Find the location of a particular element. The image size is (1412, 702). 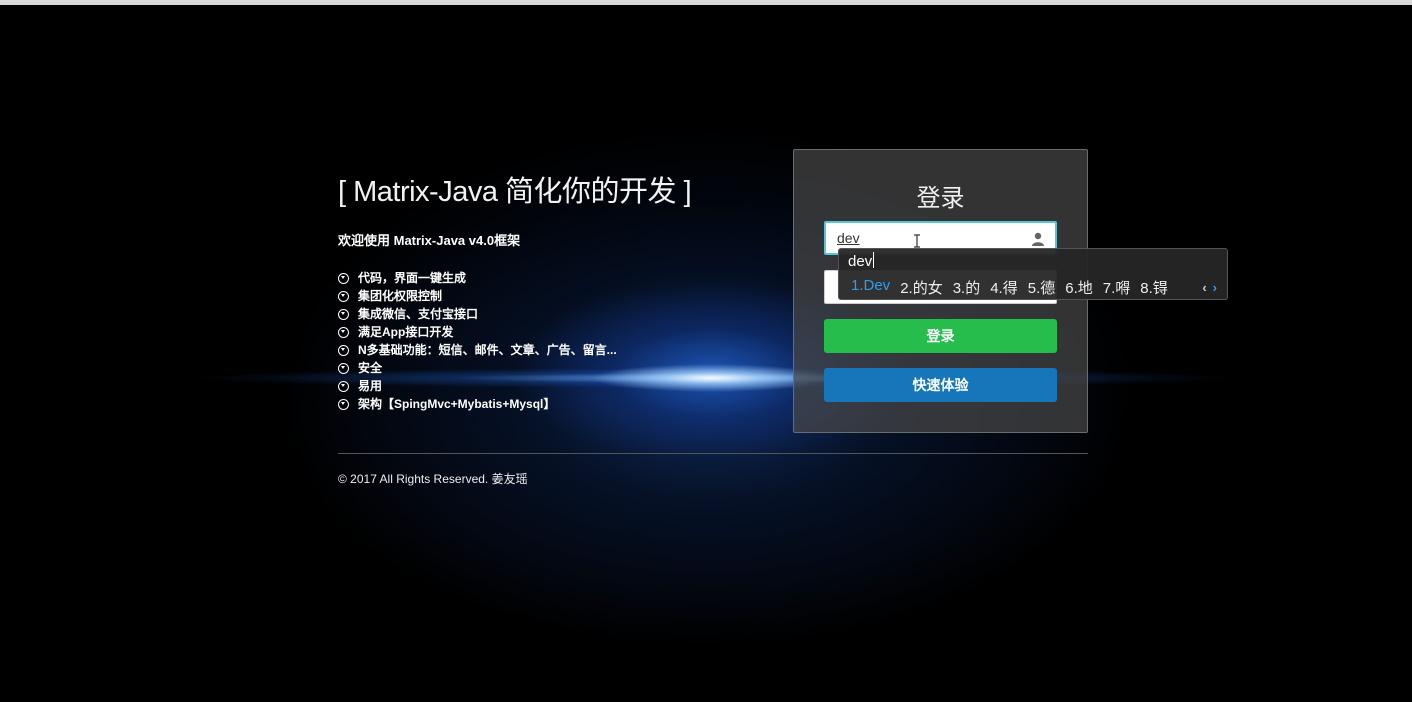

feature-label: 易用 is located at coordinates (370, 386).